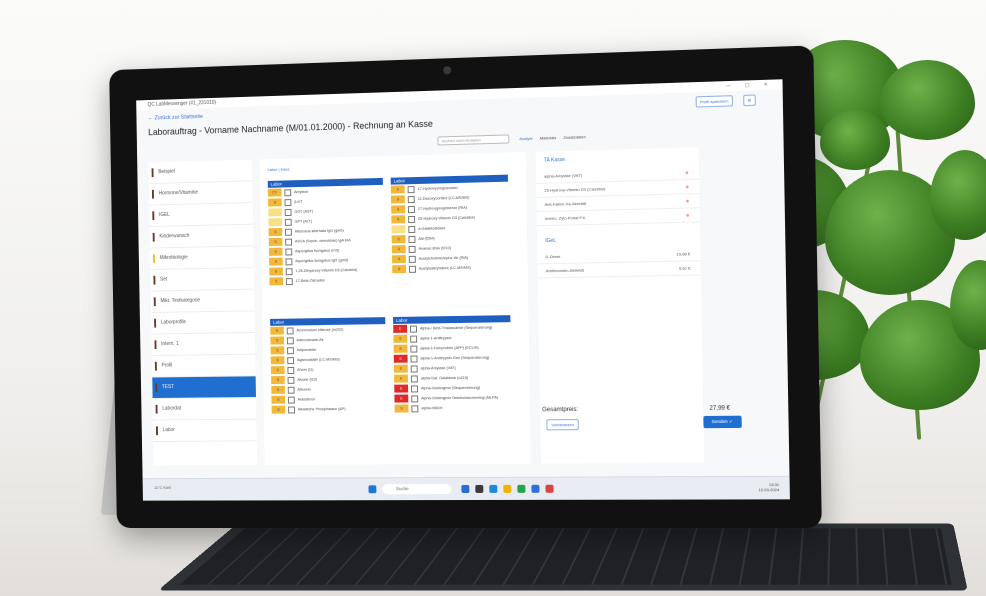 Image resolution: width=986 pixels, height=596 pixels. Describe the element at coordinates (326, 280) in the screenshot. I see `analyte-row: S 17-Beta-Östradiol` at that location.